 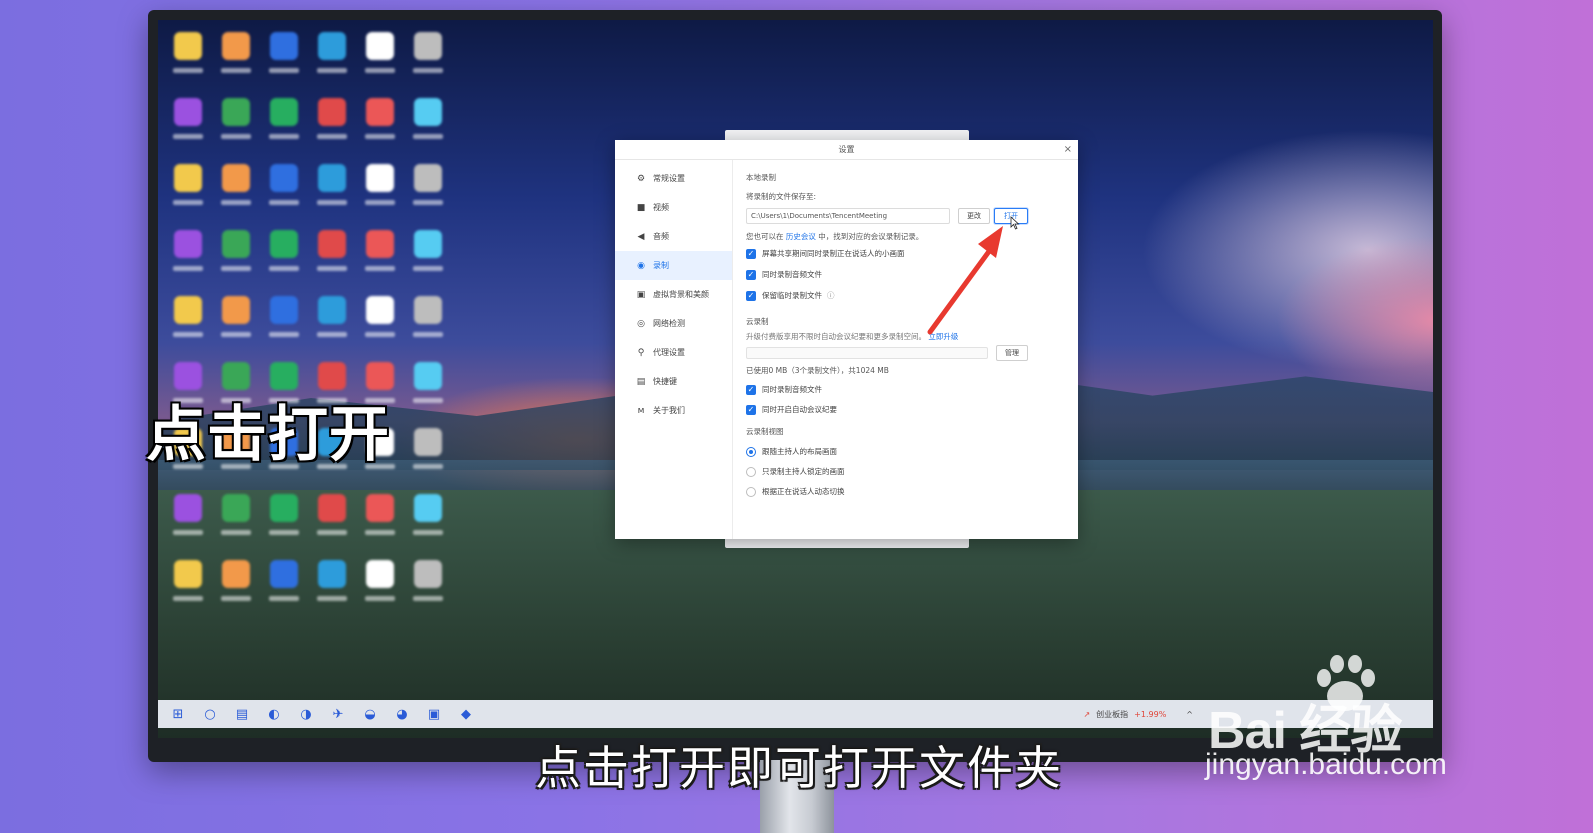 What do you see at coordinates (673, 381) in the screenshot?
I see `sidebar-item: ▤ 快捷键` at bounding box center [673, 381].